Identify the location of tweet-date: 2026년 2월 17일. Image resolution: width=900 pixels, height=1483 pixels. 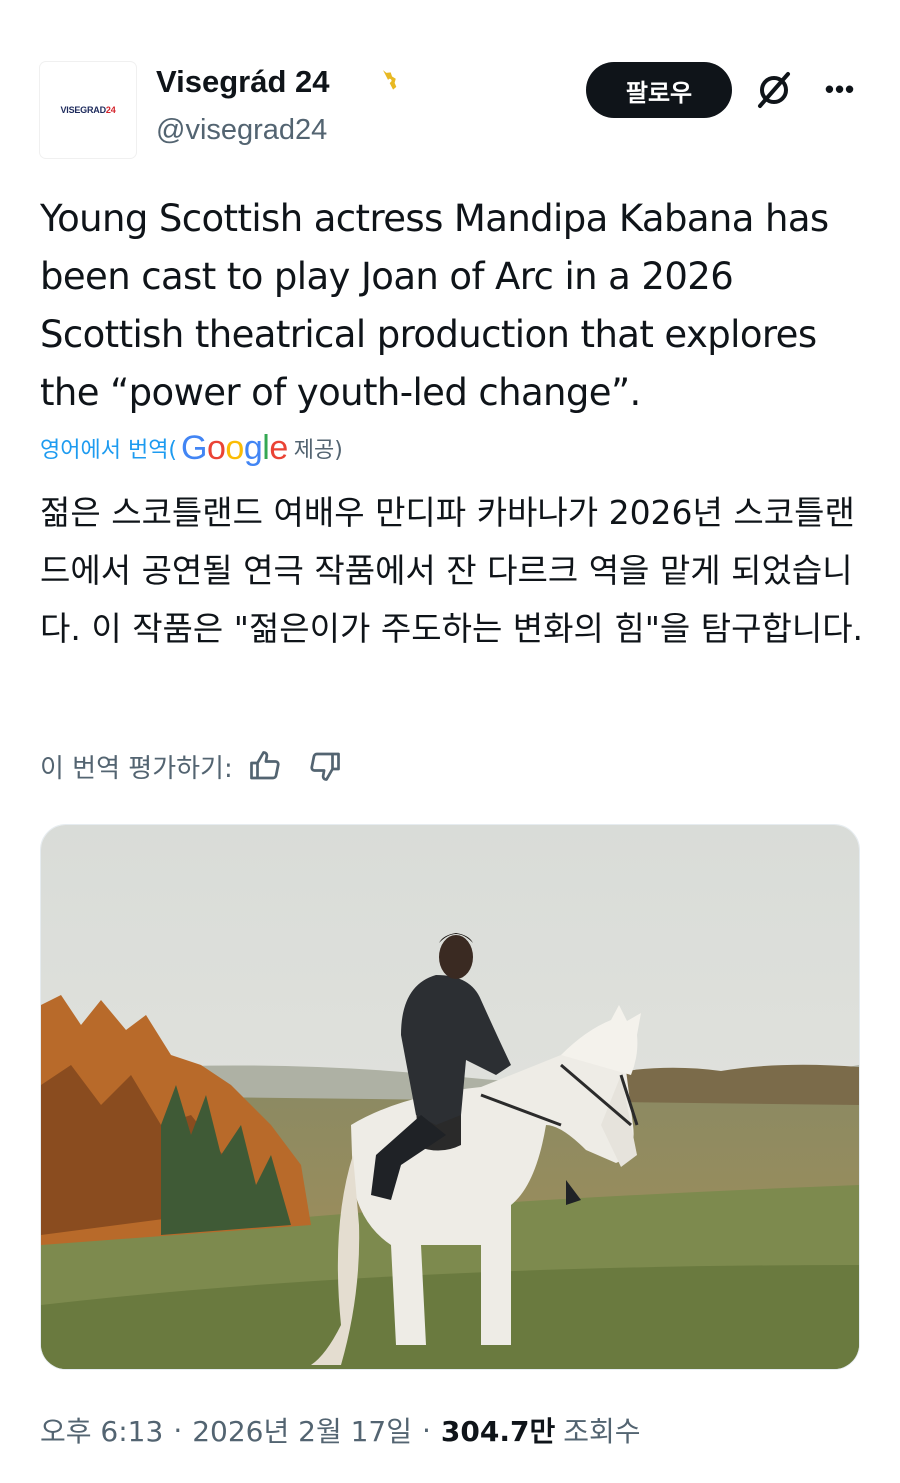
(302, 1430).